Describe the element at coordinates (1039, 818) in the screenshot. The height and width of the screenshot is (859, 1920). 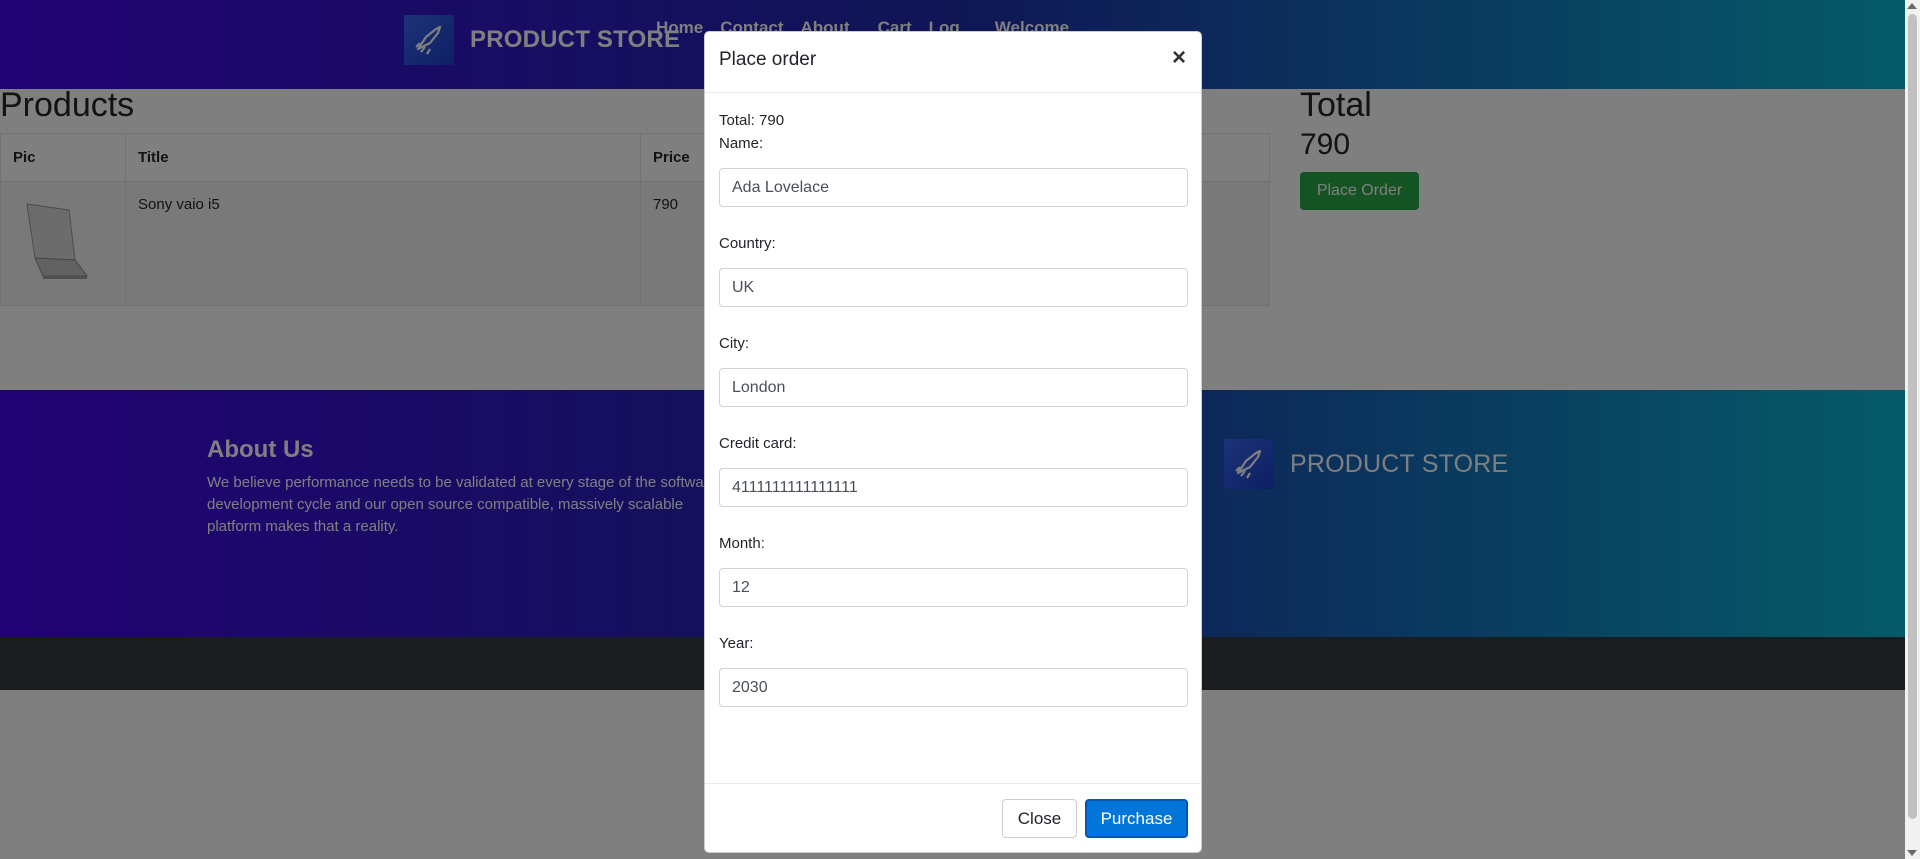
I see `close-button: Close` at that location.